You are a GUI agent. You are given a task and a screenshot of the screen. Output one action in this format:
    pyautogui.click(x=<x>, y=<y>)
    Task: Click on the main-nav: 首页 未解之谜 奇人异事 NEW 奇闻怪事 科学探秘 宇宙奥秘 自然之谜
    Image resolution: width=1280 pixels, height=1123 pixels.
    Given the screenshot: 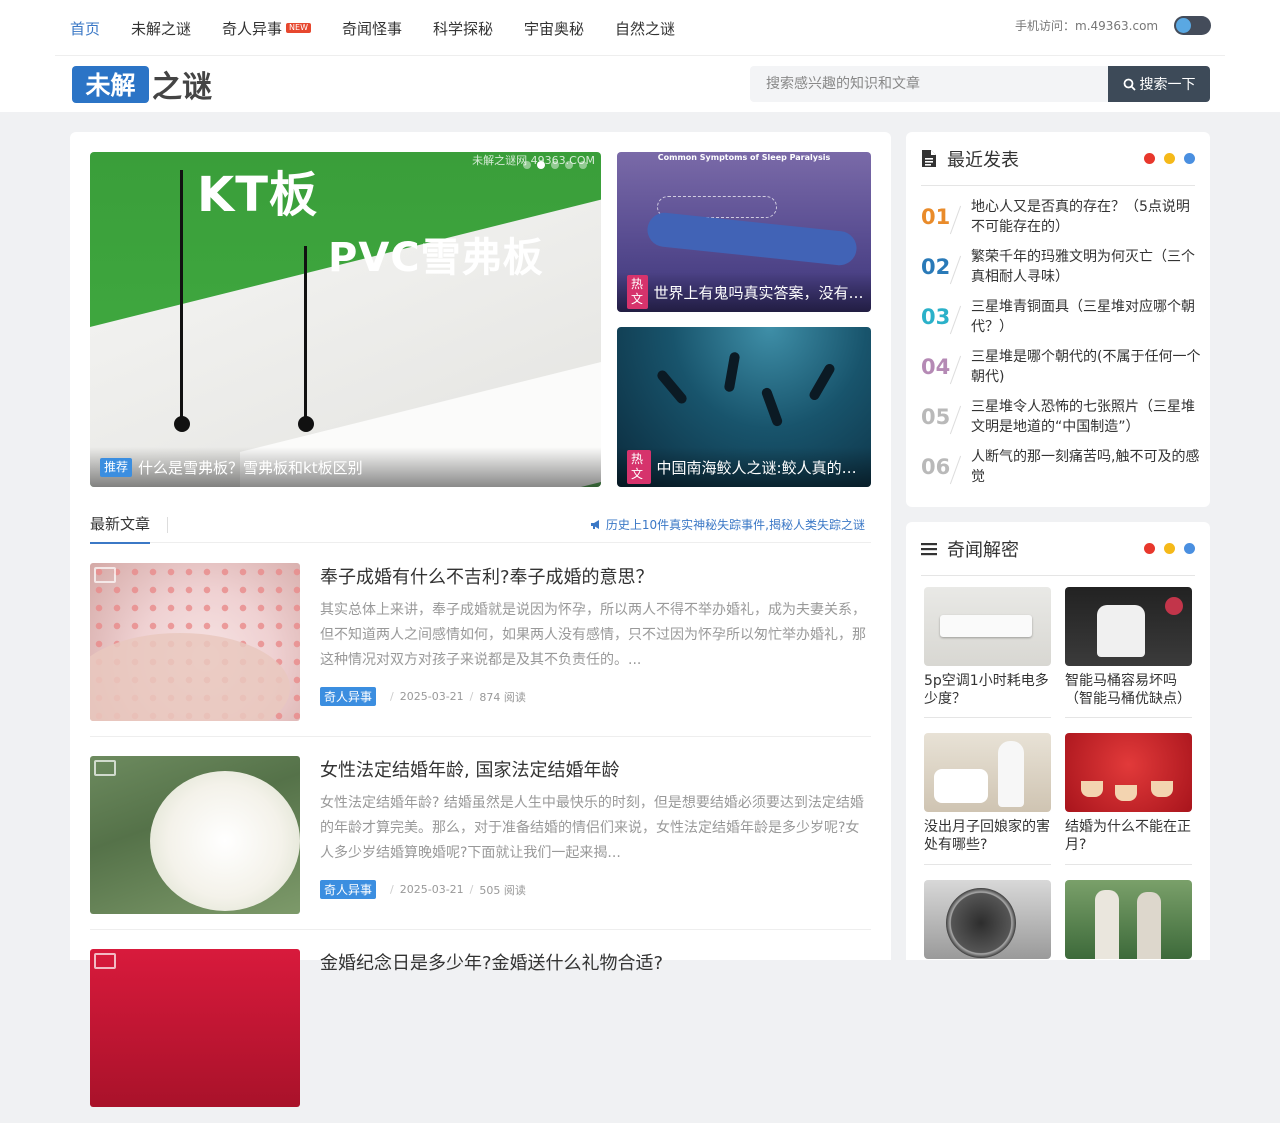 What is the action you would take?
    pyautogui.click(x=388, y=28)
    